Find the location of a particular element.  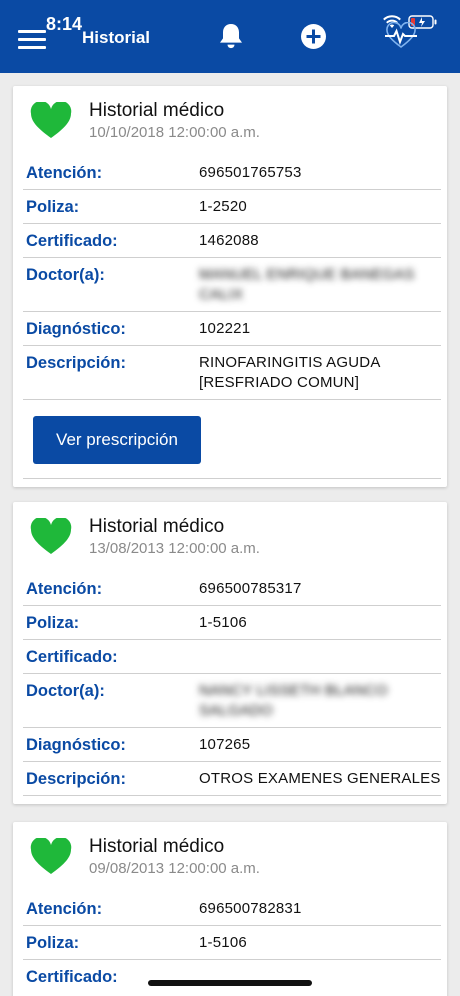

diagnostico-value: 102221 is located at coordinates (225, 328).